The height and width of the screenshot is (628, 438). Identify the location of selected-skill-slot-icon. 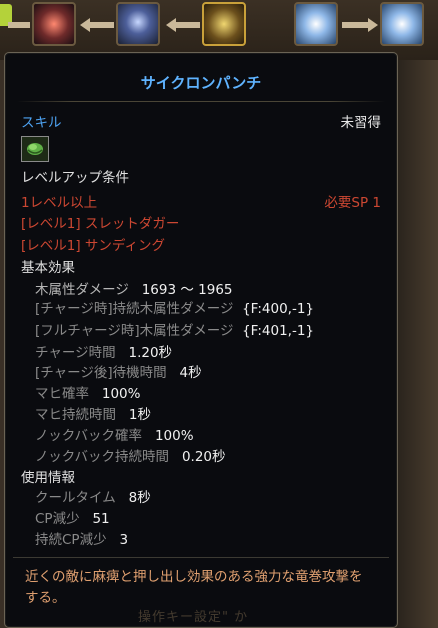
(224, 24).